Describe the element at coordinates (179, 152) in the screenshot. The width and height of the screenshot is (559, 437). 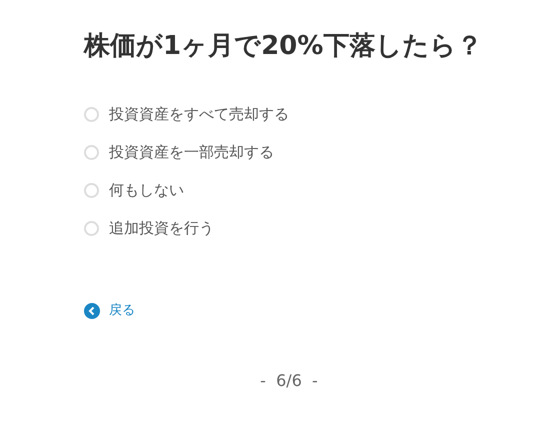
I see `answer-option: 投資資産を一部売却する` at that location.